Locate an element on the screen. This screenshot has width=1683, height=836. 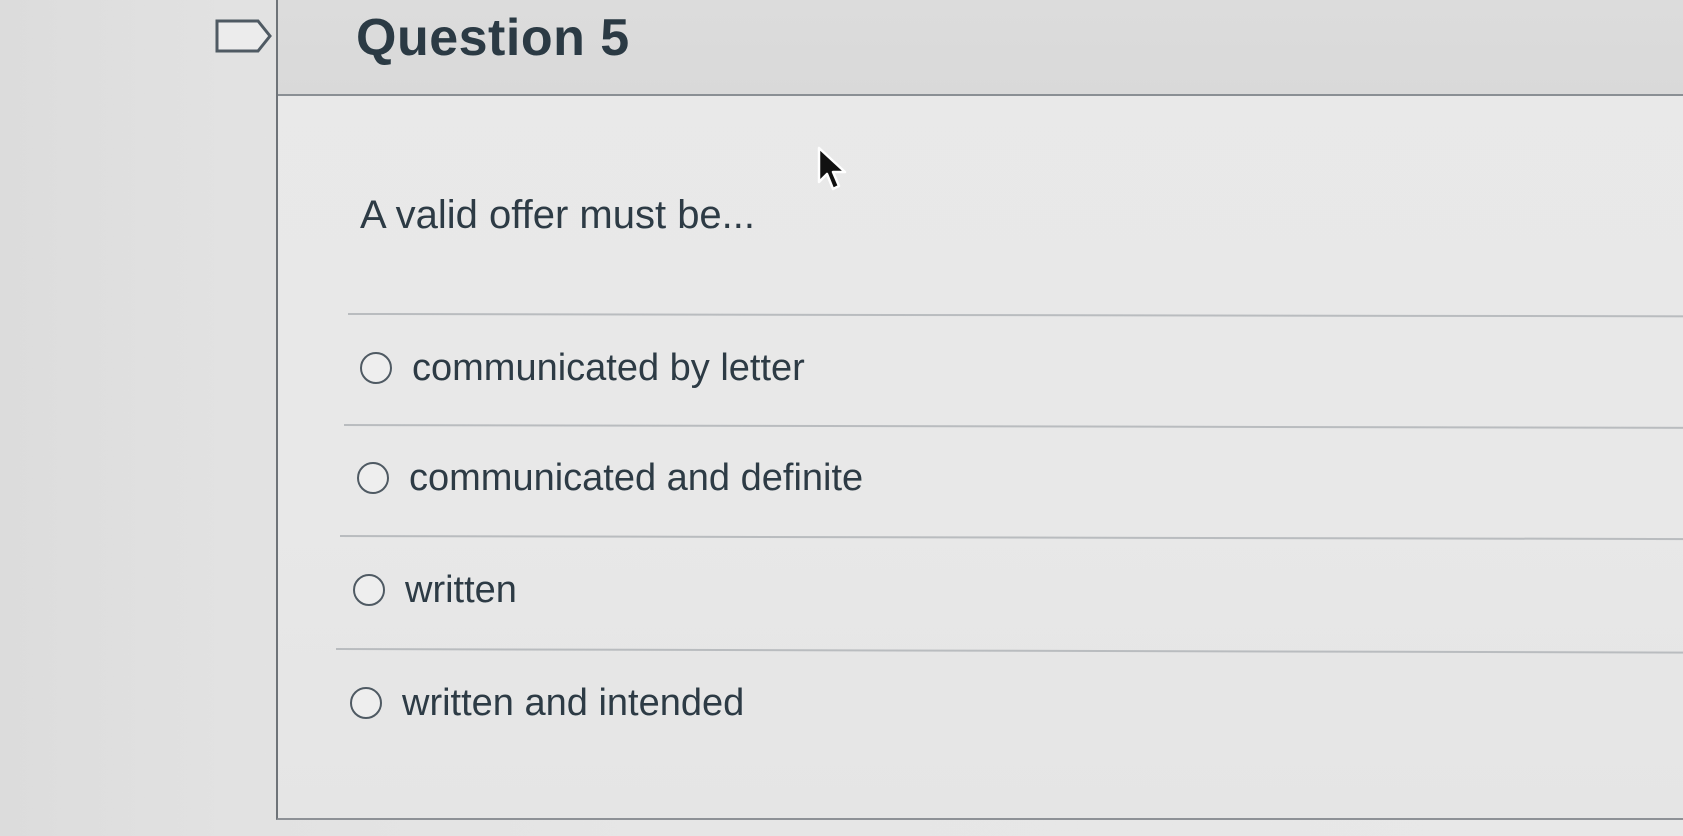
answer-option-1: communicated by letter is located at coordinates (582, 368).